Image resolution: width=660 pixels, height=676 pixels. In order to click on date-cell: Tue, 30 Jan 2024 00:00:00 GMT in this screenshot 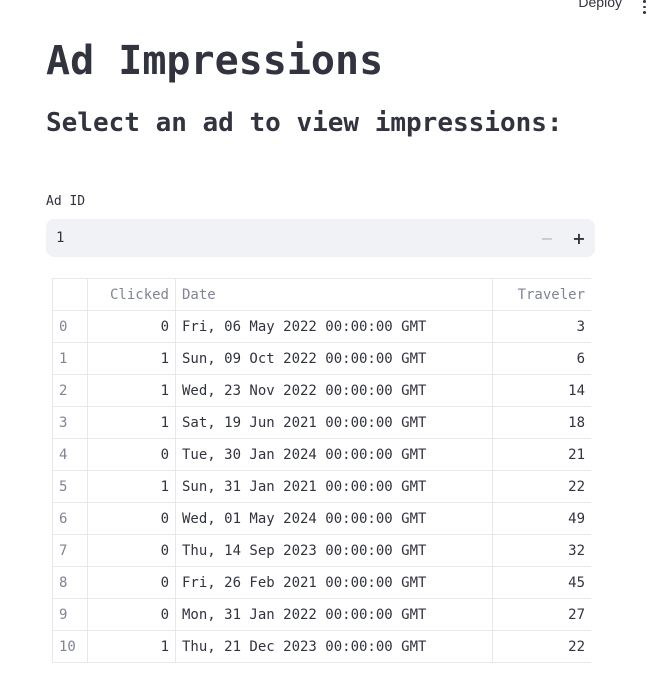, I will do `click(334, 454)`.